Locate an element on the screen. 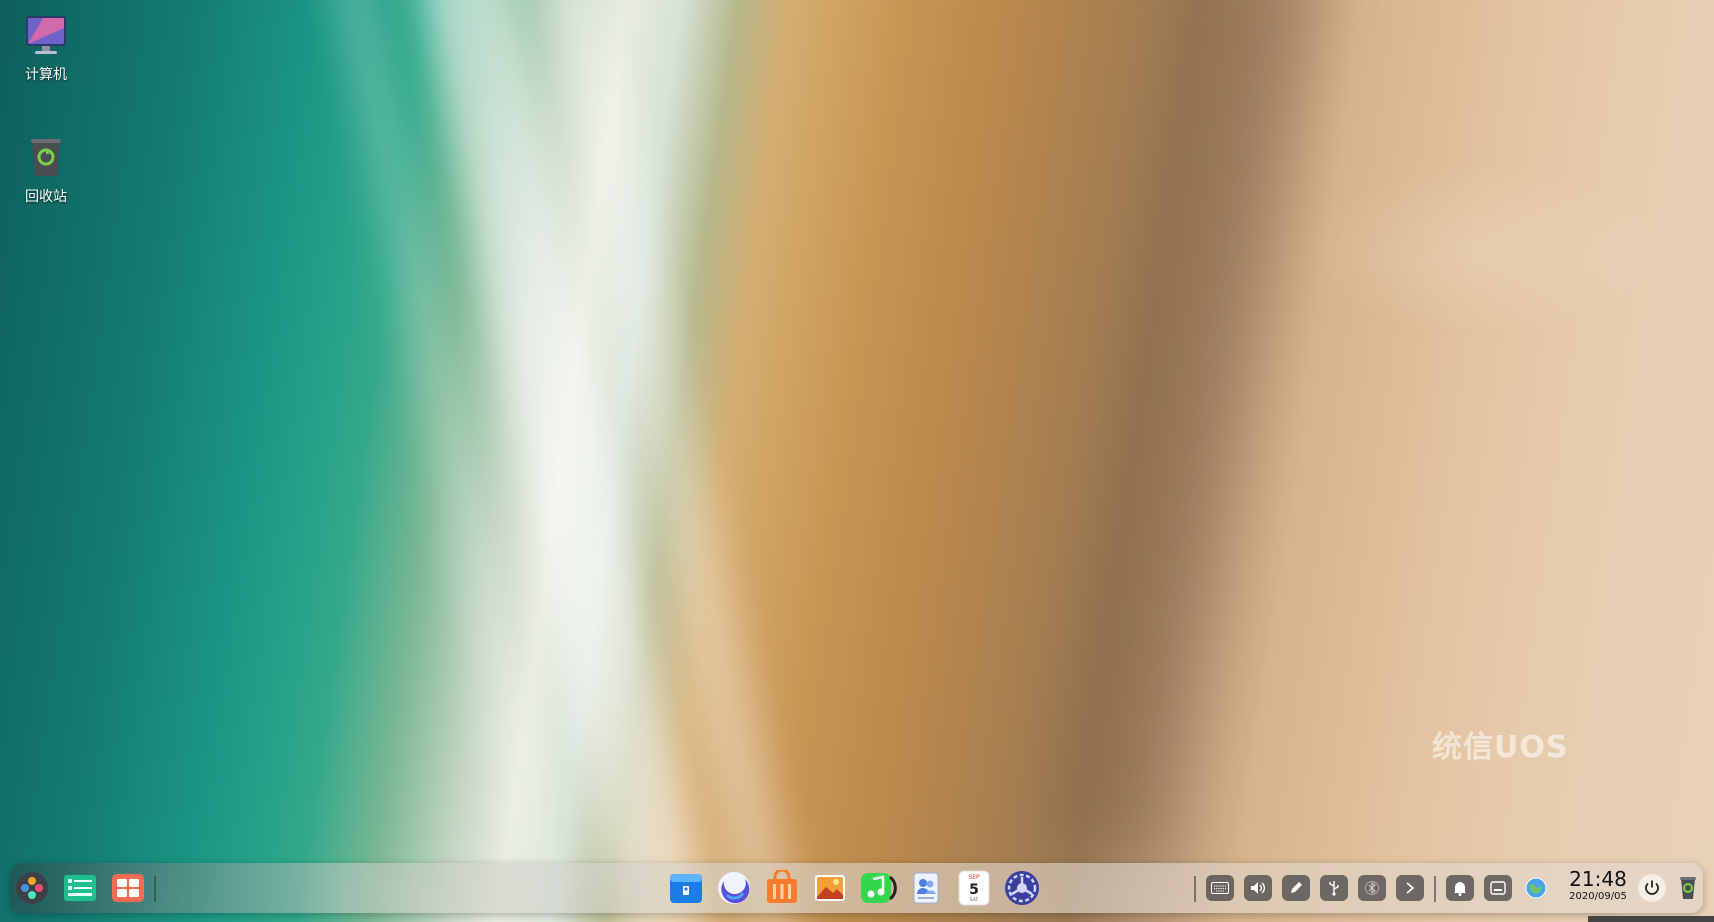 The height and width of the screenshot is (922, 1714). settings-icon is located at coordinates (1022, 888).